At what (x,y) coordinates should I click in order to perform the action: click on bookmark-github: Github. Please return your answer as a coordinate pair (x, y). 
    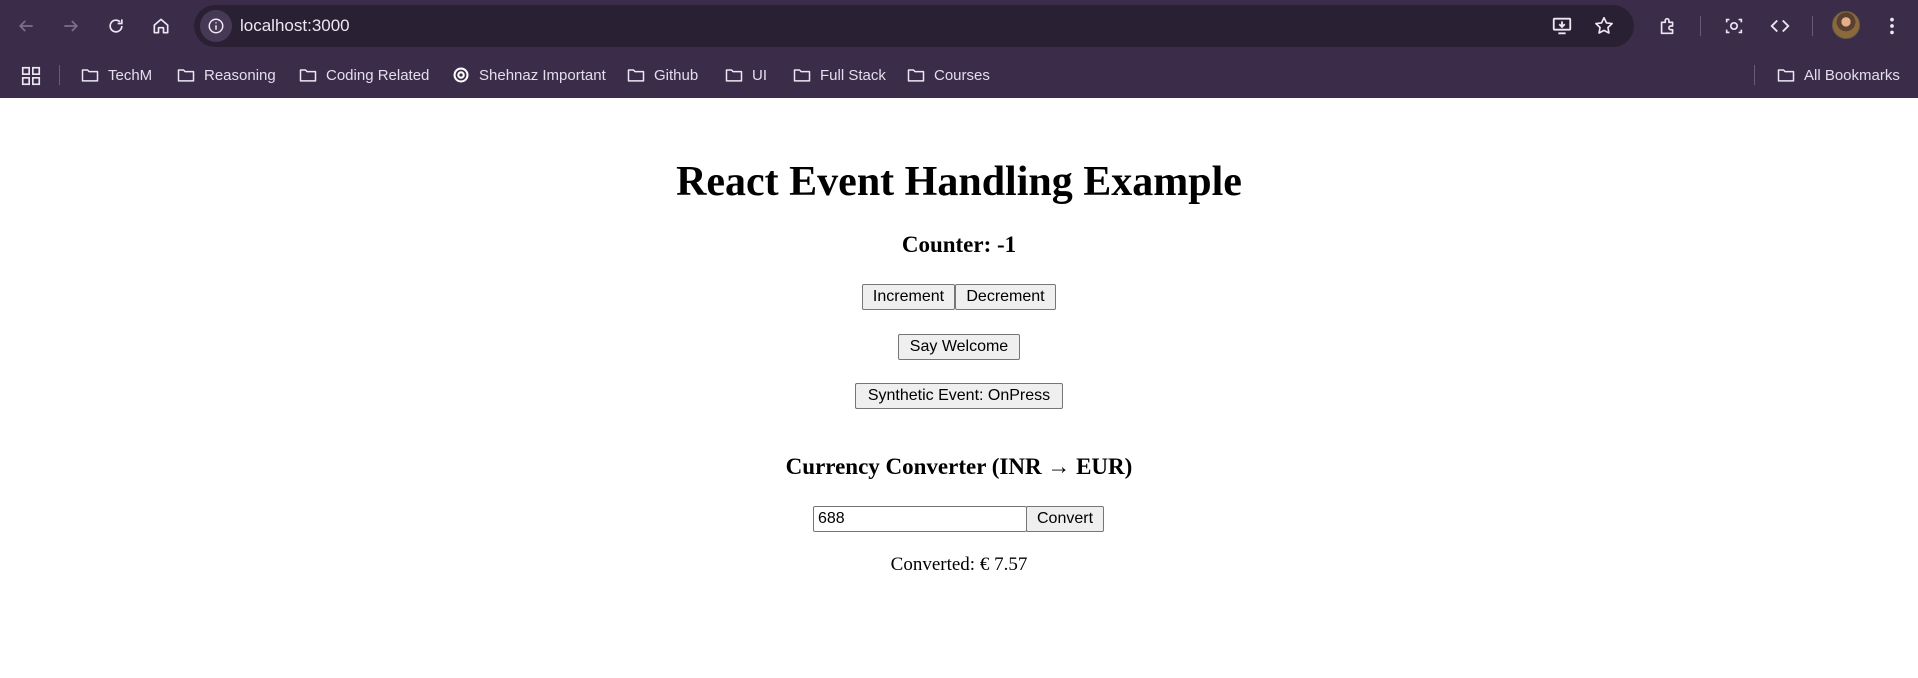
    Looking at the image, I should click on (662, 75).